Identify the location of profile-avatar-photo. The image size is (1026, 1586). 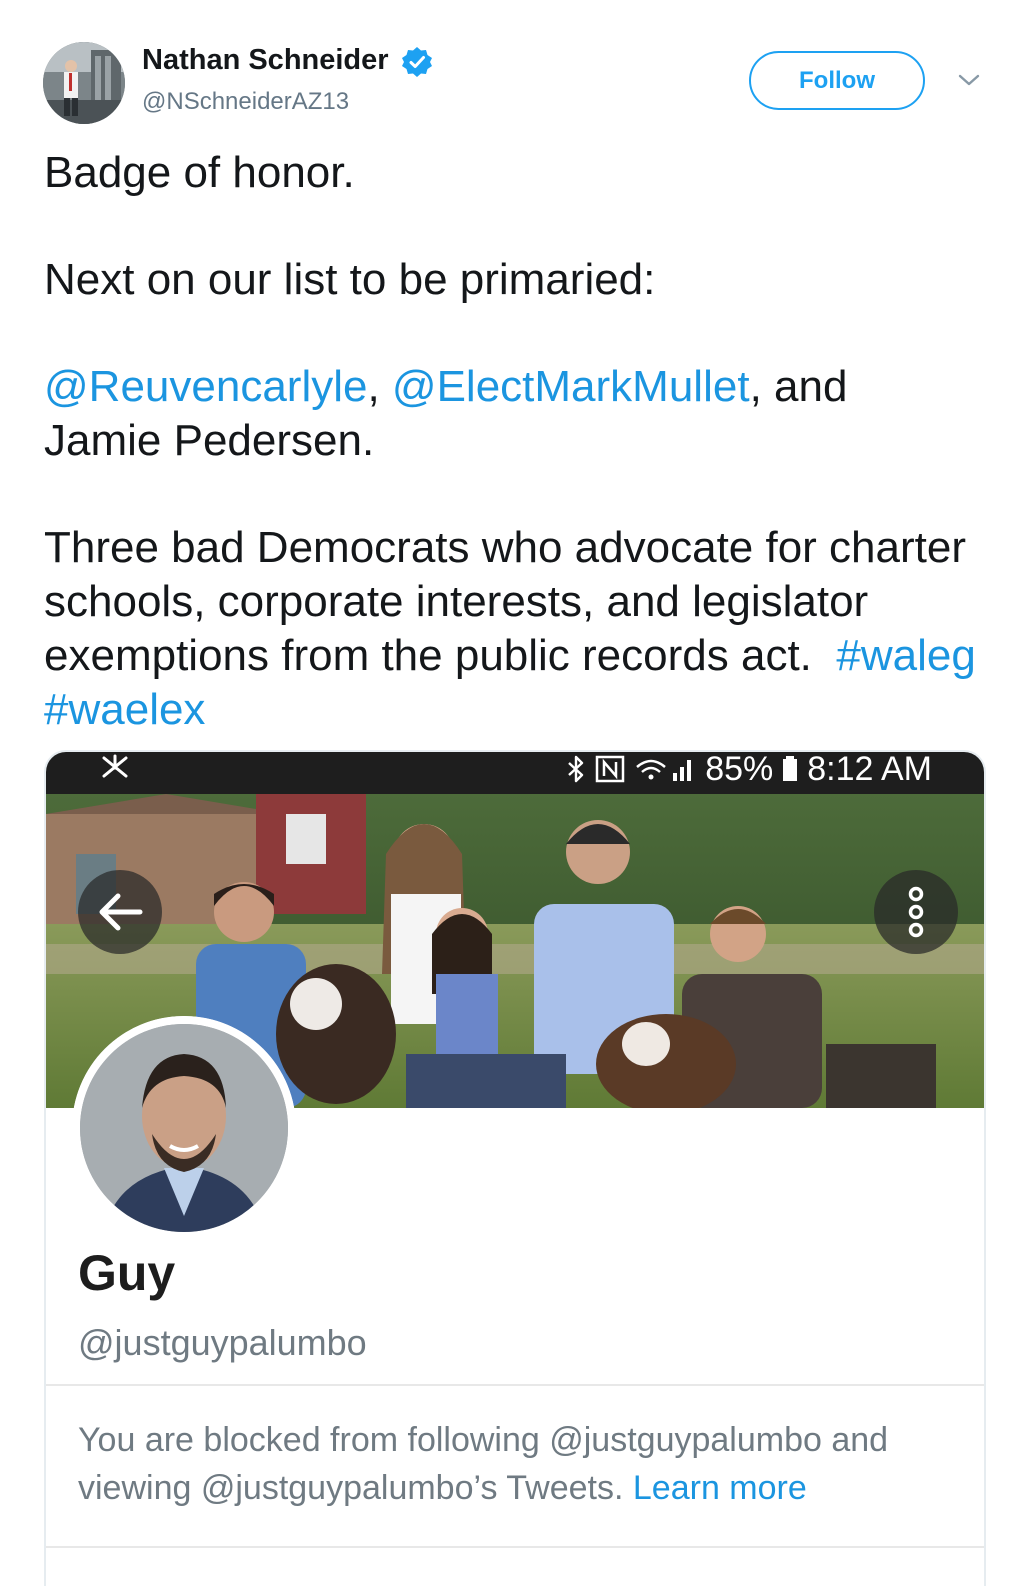
(184, 1128).